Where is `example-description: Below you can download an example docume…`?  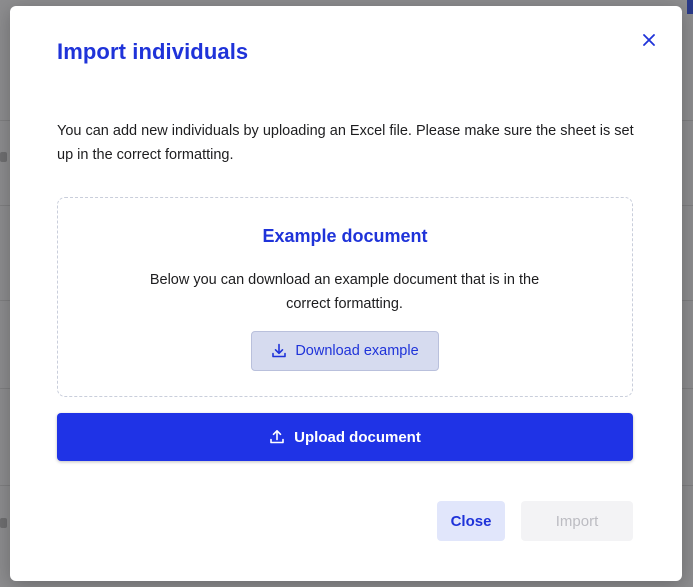 example-description: Below you can download an example docume… is located at coordinates (344, 292).